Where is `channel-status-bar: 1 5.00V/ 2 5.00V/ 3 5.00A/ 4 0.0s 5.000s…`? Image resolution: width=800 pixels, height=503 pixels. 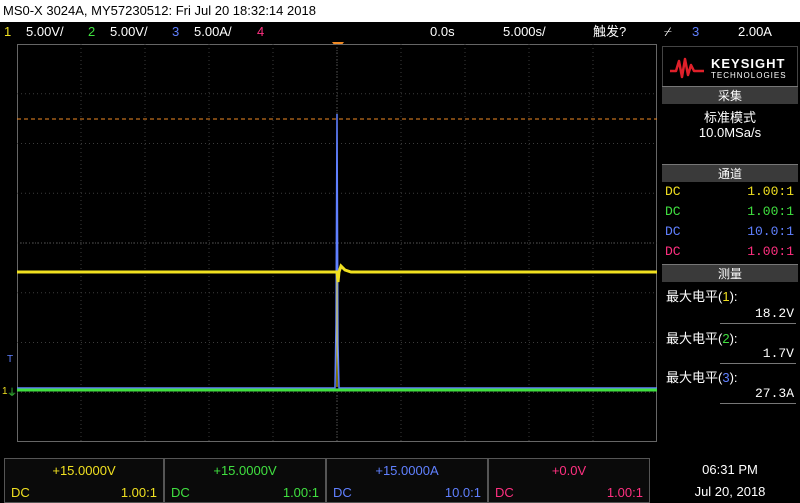 channel-status-bar: 1 5.00V/ 2 5.00V/ 3 5.00A/ 4 0.0s 5.000s… is located at coordinates (400, 32).